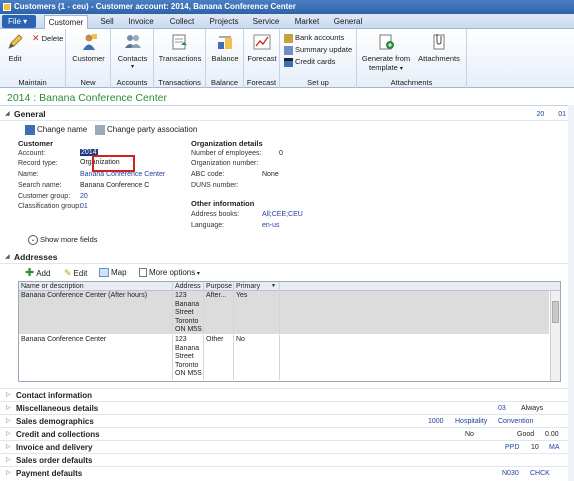 The height and width of the screenshot is (481, 574). I want to click on show-more-fields-button: ⌄ Show more fields, so click(63, 240).